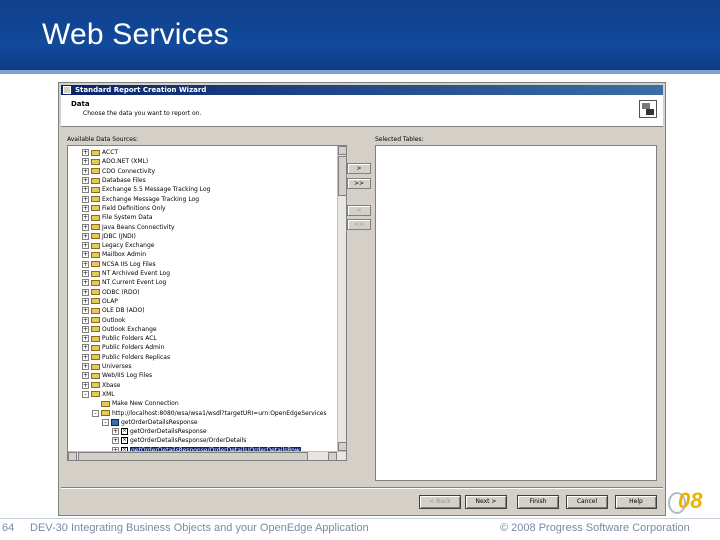 Image resolution: width=720 pixels, height=540 pixels. I want to click on back-button: < Back, so click(440, 502).